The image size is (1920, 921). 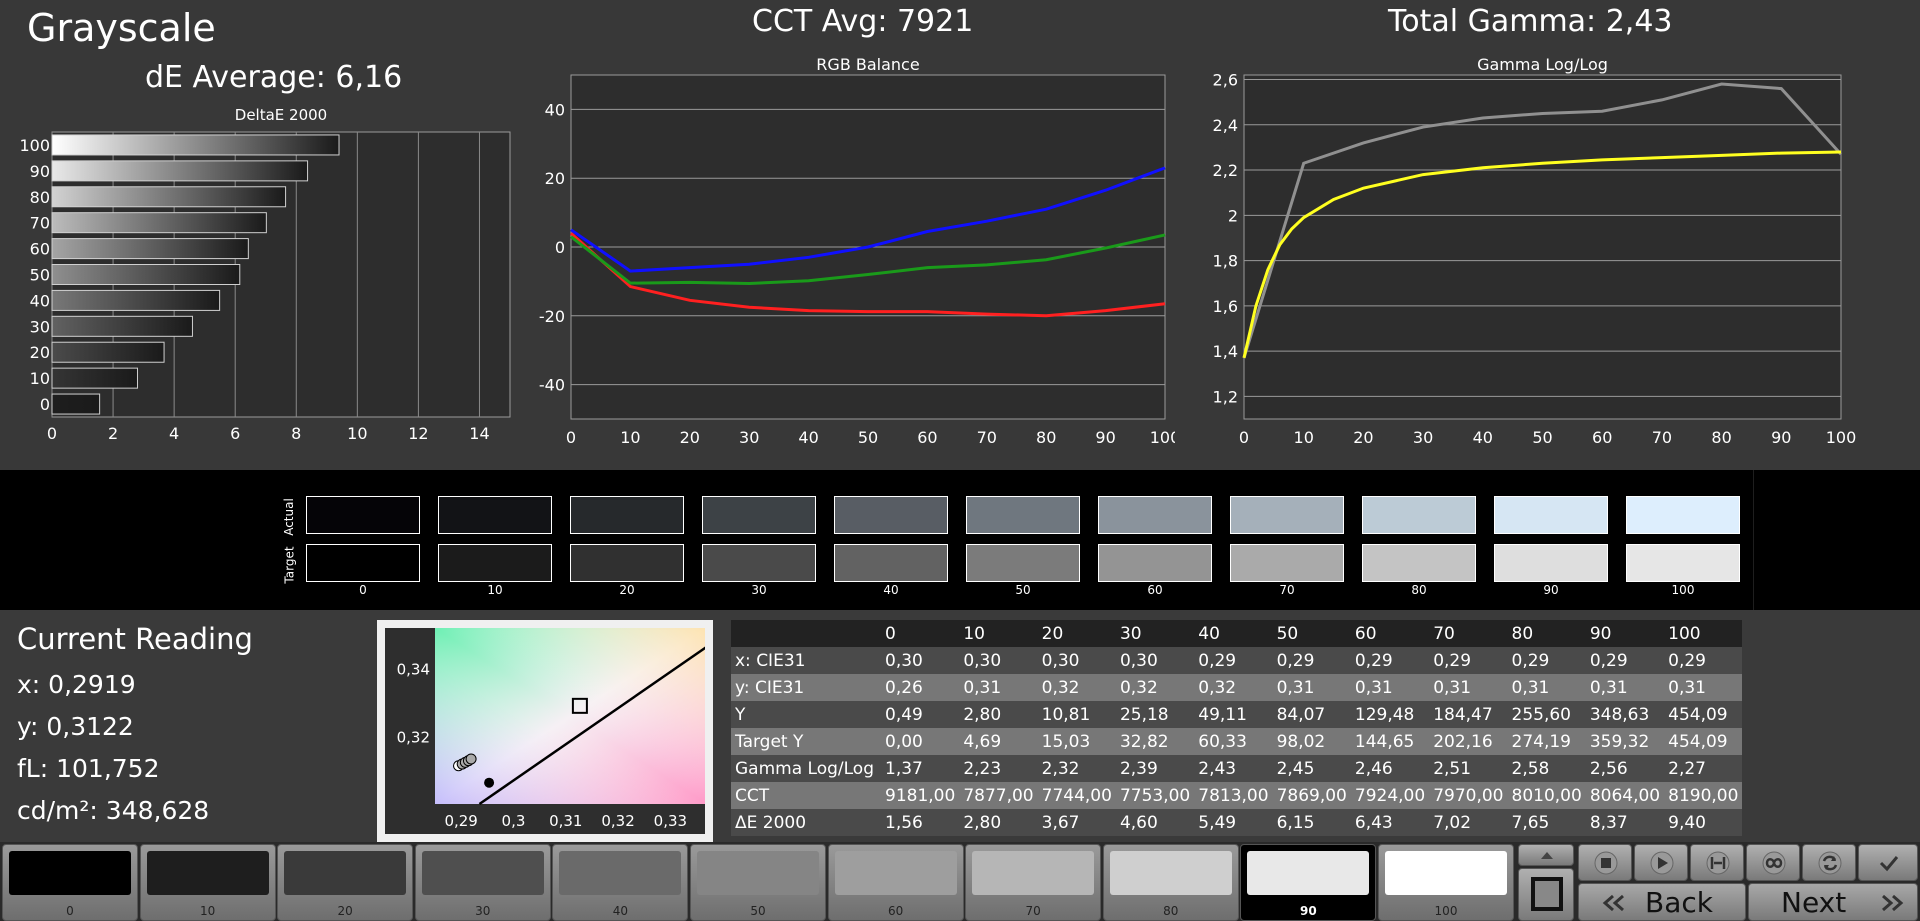 I want to click on column-header: 90, so click(x=1625, y=633).